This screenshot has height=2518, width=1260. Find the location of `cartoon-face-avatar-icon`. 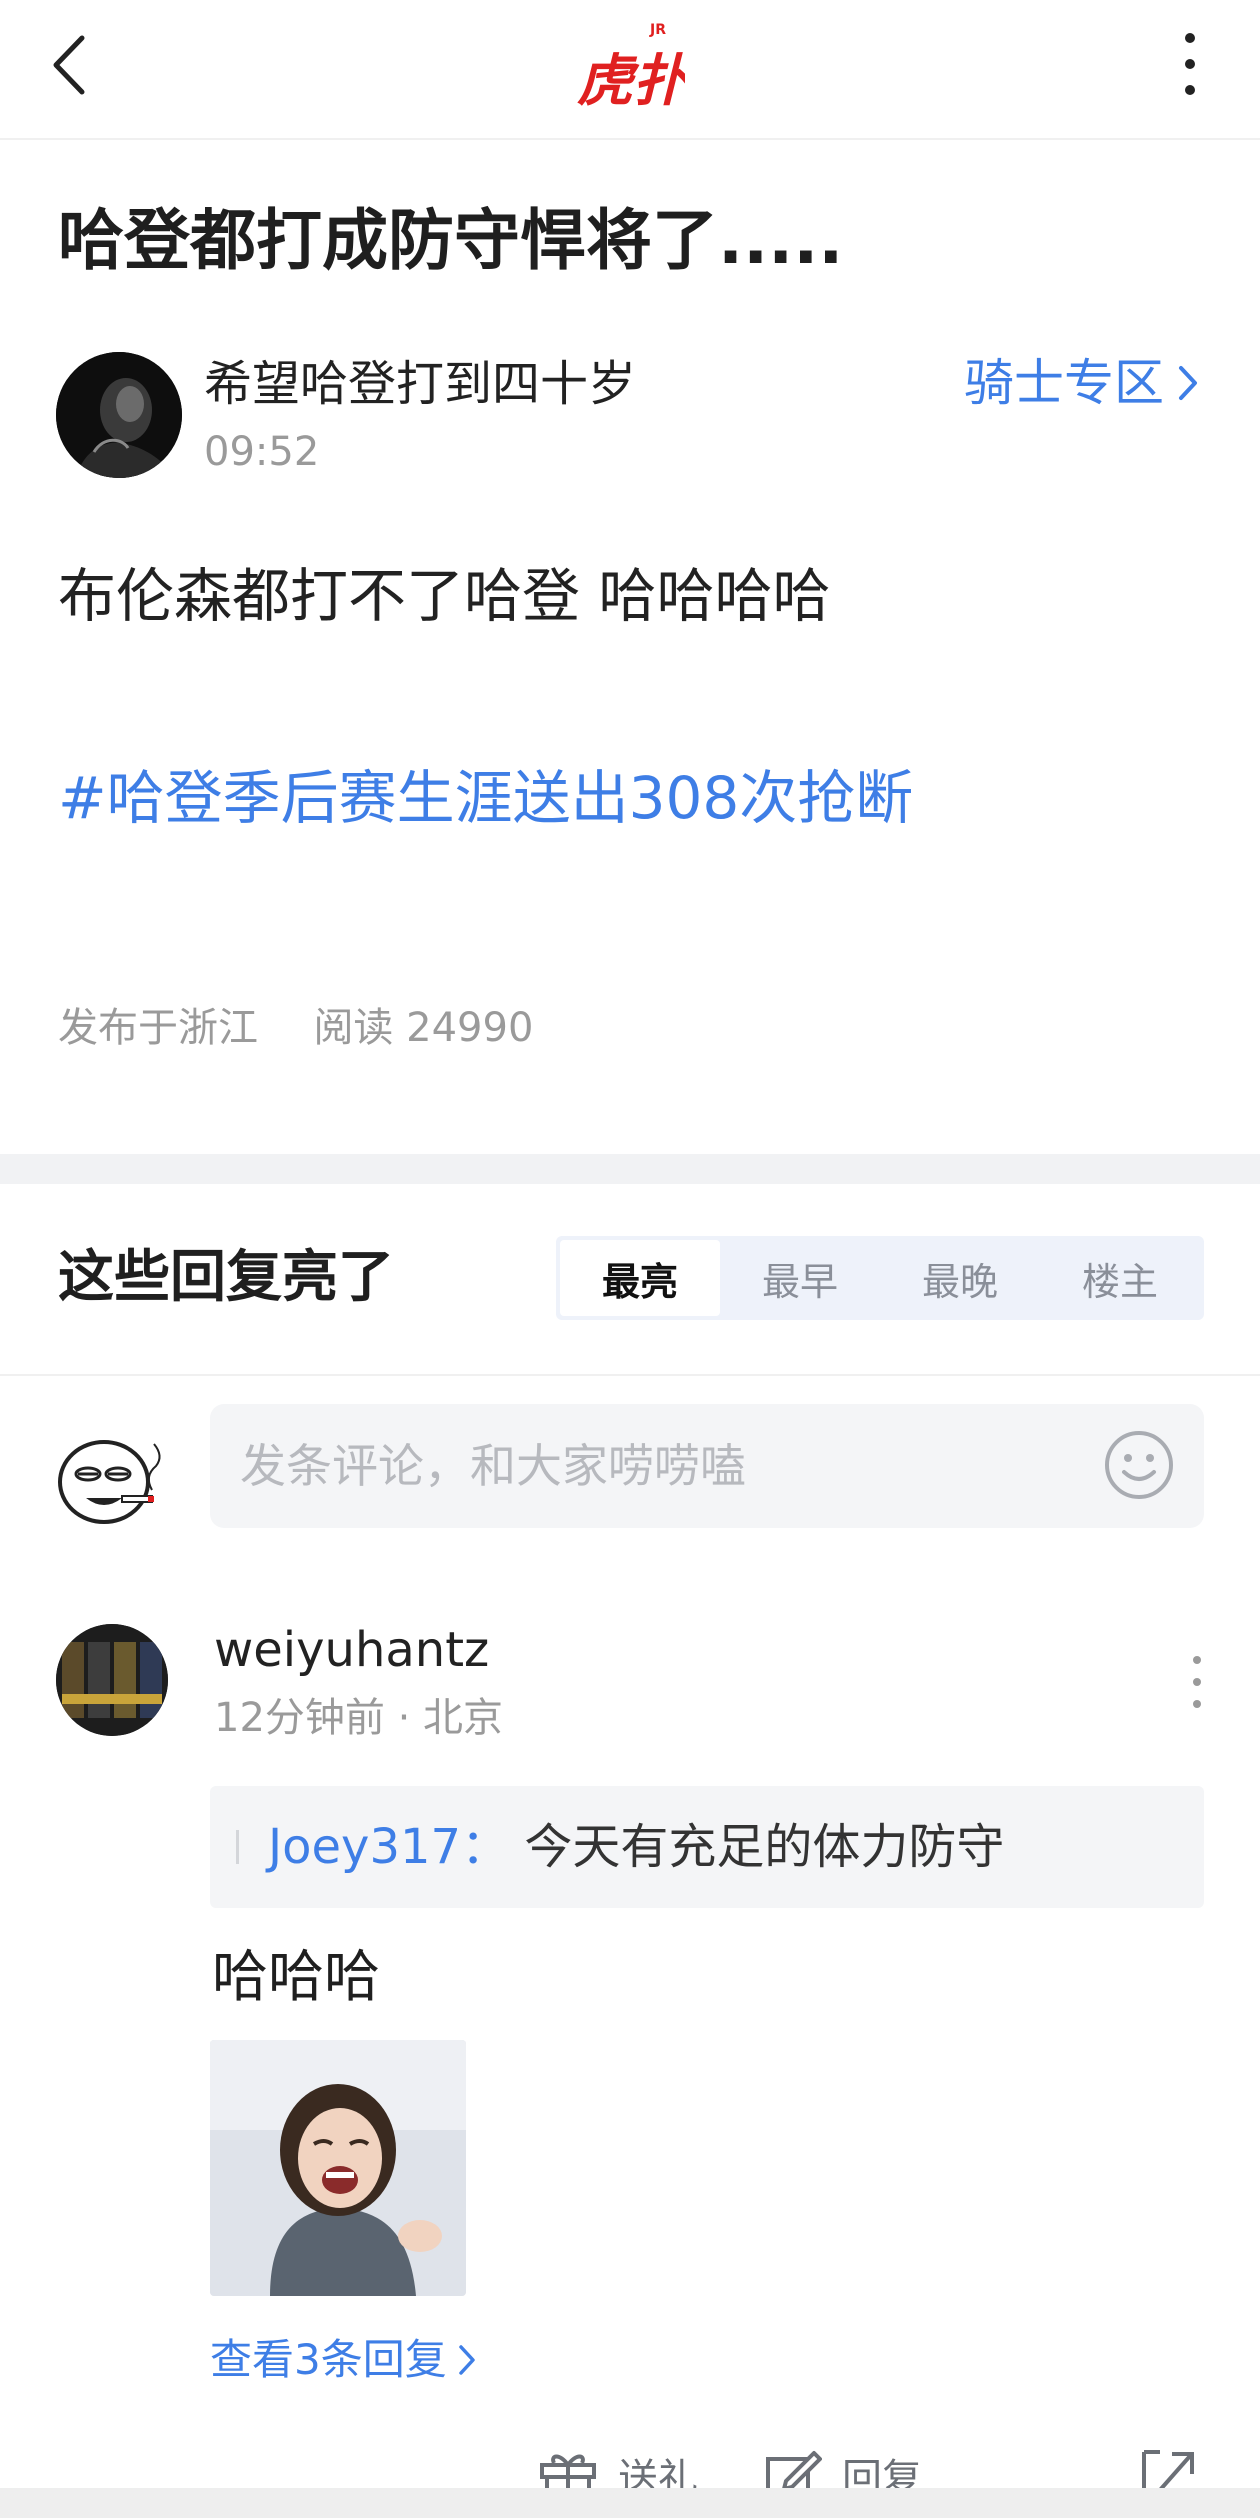

cartoon-face-avatar-icon is located at coordinates (109, 1482).